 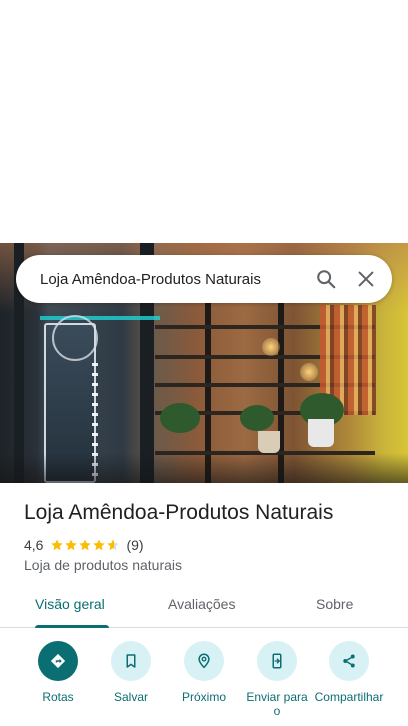 I want to click on share-button: Compartilhar, so click(x=349, y=672).